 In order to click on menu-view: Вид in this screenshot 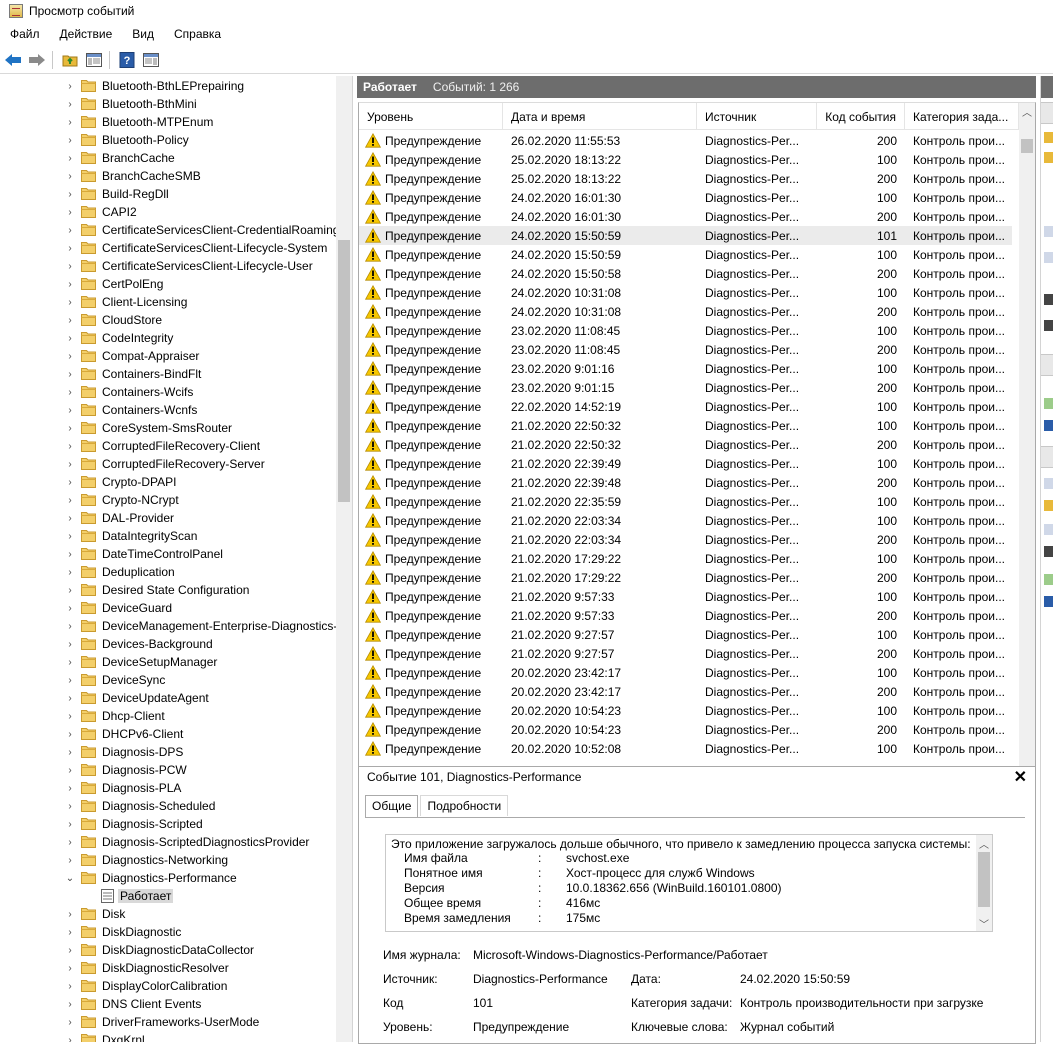, I will do `click(143, 34)`.